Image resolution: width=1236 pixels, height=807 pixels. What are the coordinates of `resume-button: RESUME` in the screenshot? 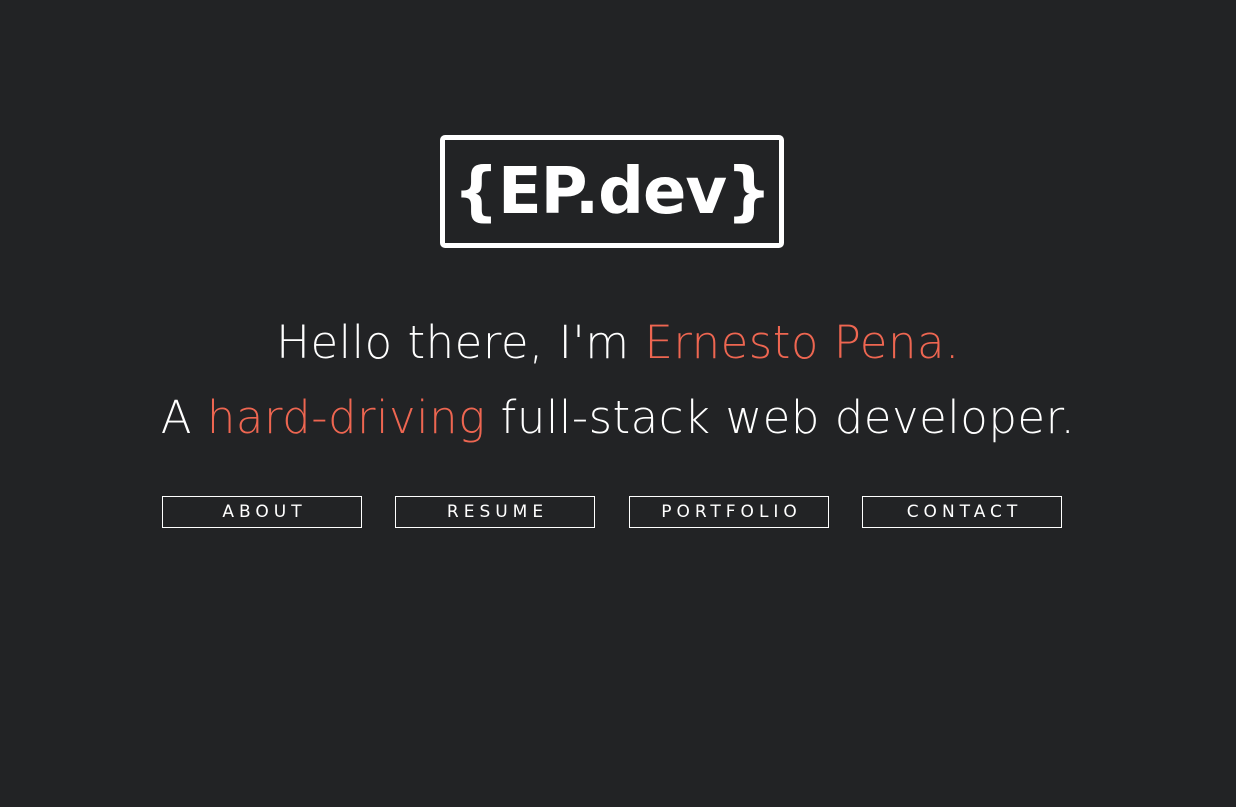 It's located at (495, 512).